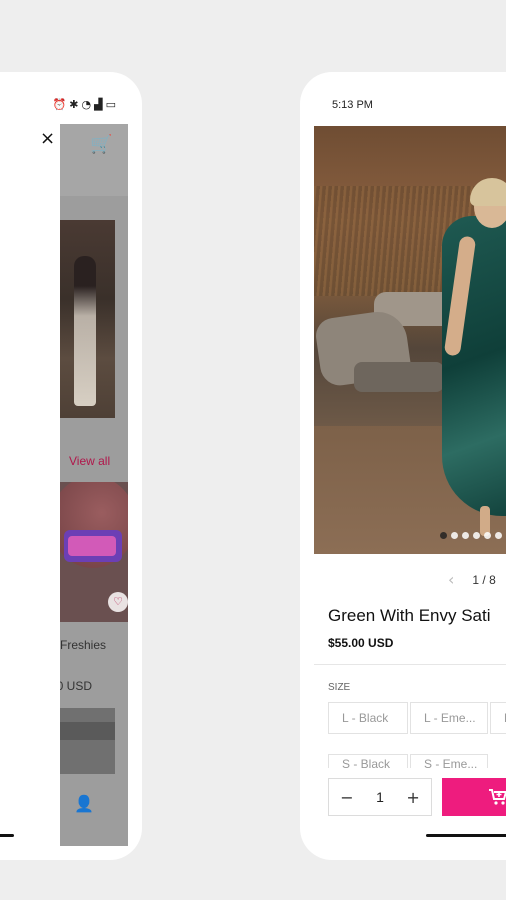 This screenshot has width=506, height=900. What do you see at coordinates (410, 664) in the screenshot?
I see `divider` at bounding box center [410, 664].